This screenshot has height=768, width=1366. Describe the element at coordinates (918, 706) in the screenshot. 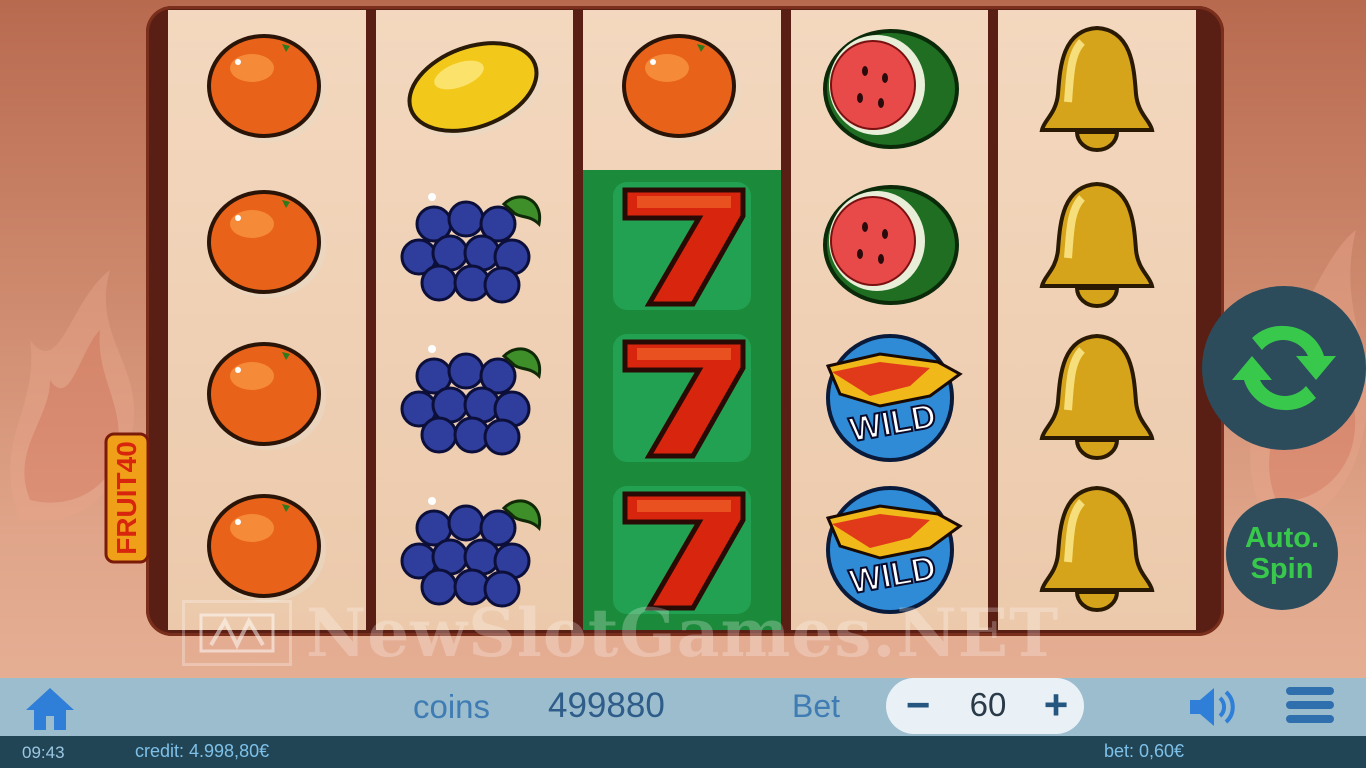

I see `bet-decrease-button: −` at that location.